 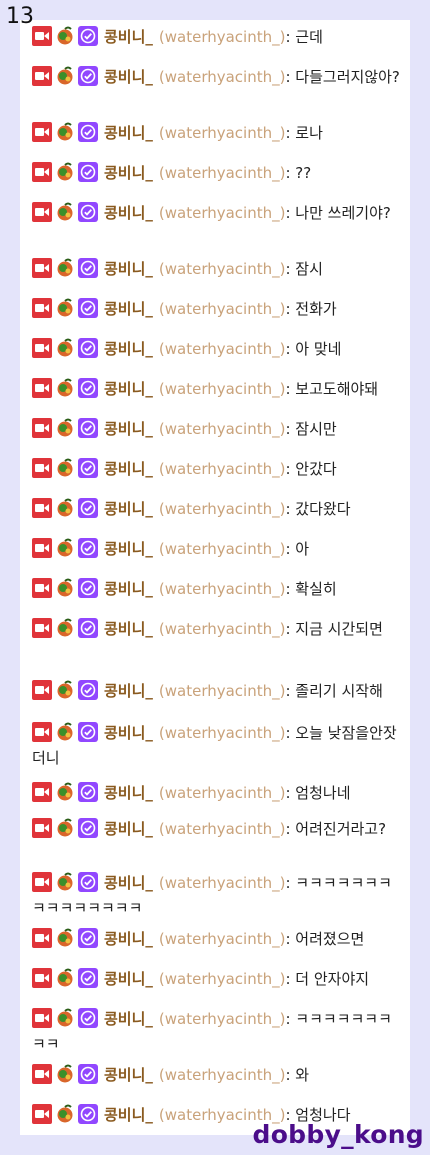 I want to click on chat-message-text: 아 맞네, so click(x=318, y=349).